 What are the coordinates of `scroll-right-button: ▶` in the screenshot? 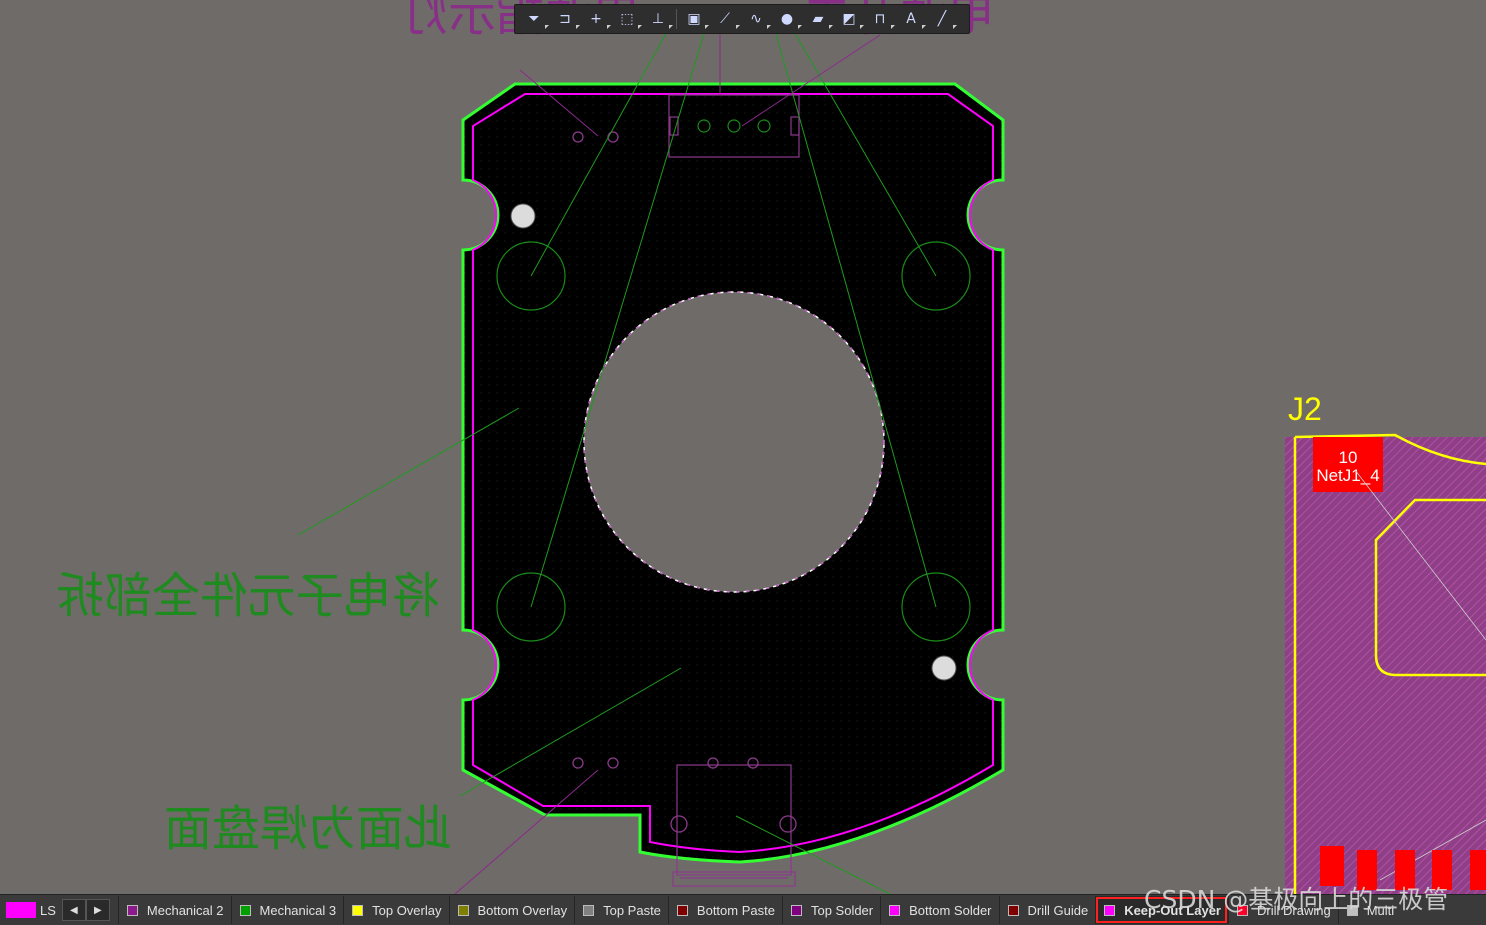 It's located at (97, 910).